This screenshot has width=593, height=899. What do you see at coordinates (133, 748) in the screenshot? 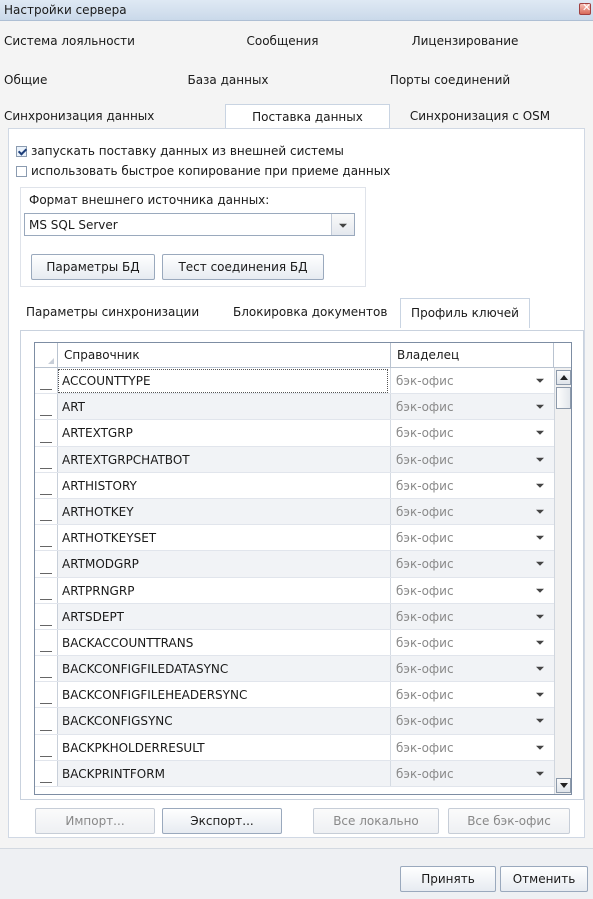
I see `directory-cell: BACKPKHOLDERRESULT` at bounding box center [133, 748].